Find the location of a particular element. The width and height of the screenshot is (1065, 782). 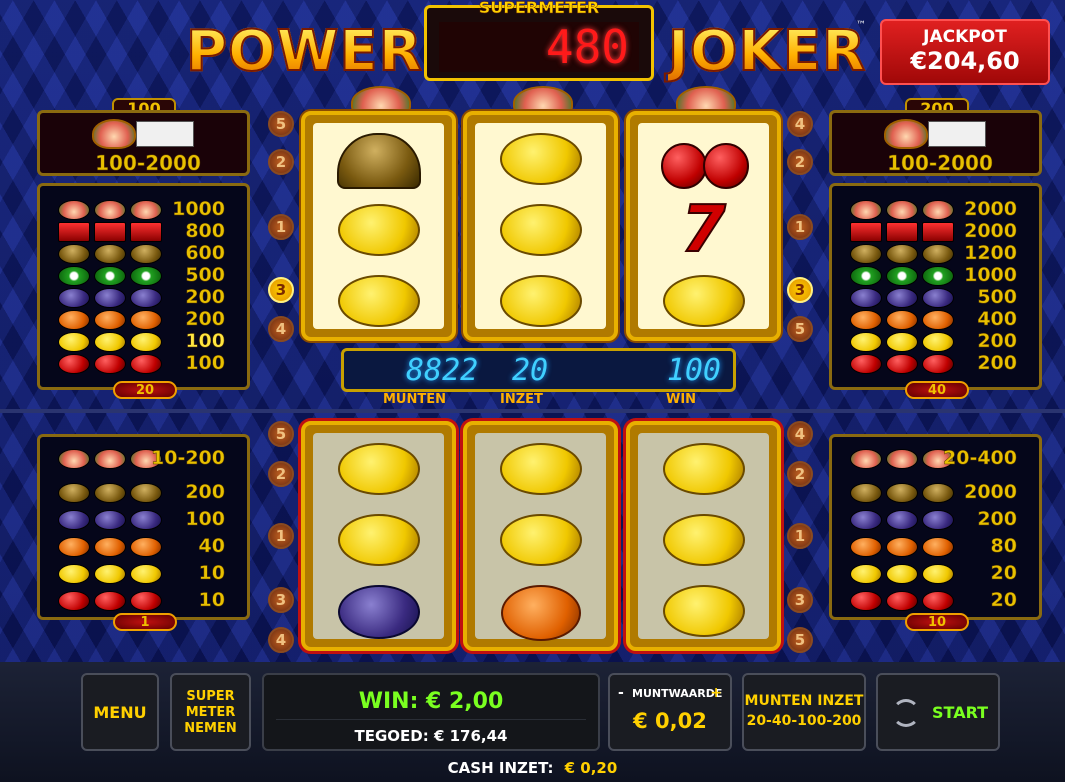

paytable-row: 100 is located at coordinates (143, 341).